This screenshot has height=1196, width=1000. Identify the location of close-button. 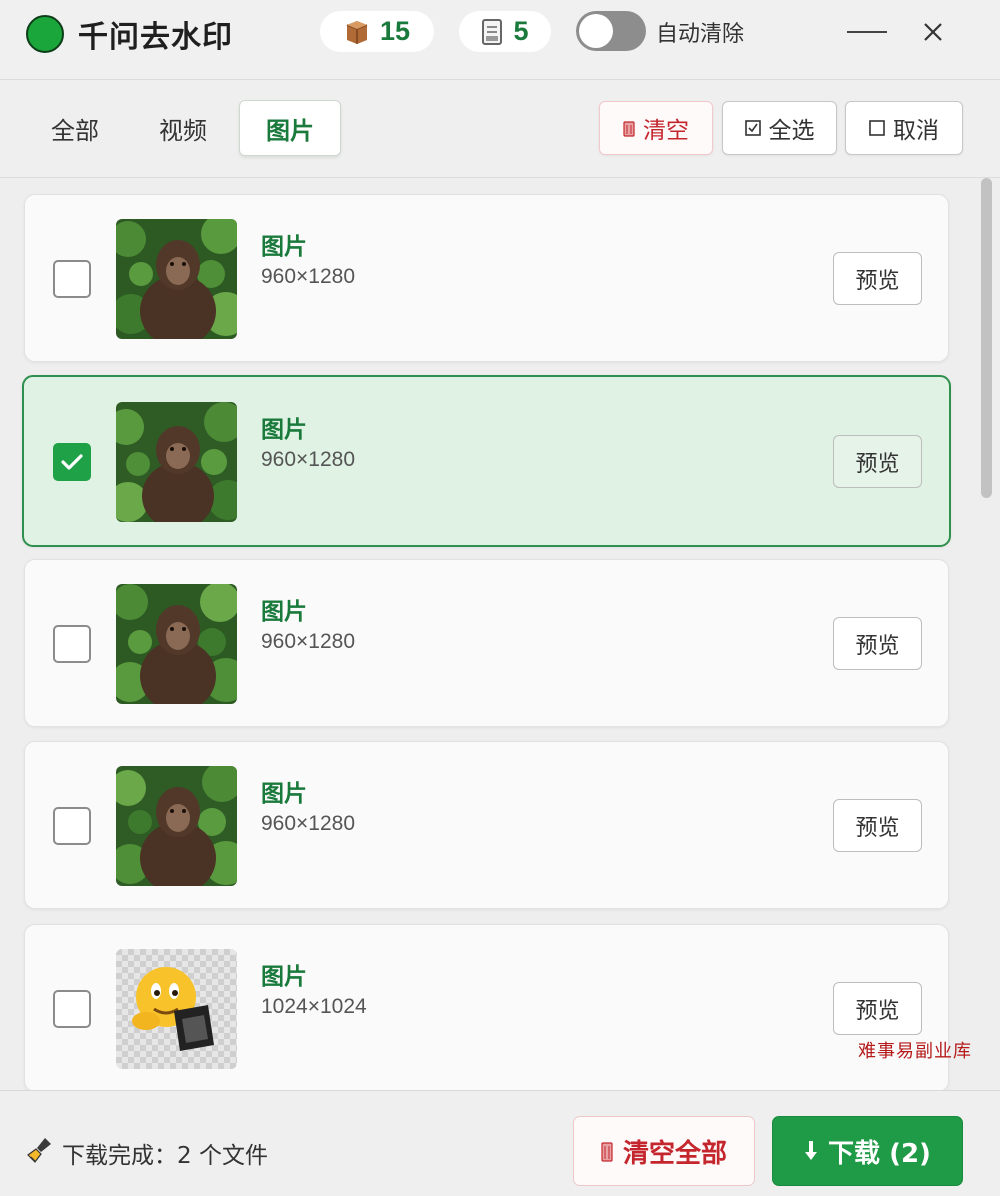
(933, 32).